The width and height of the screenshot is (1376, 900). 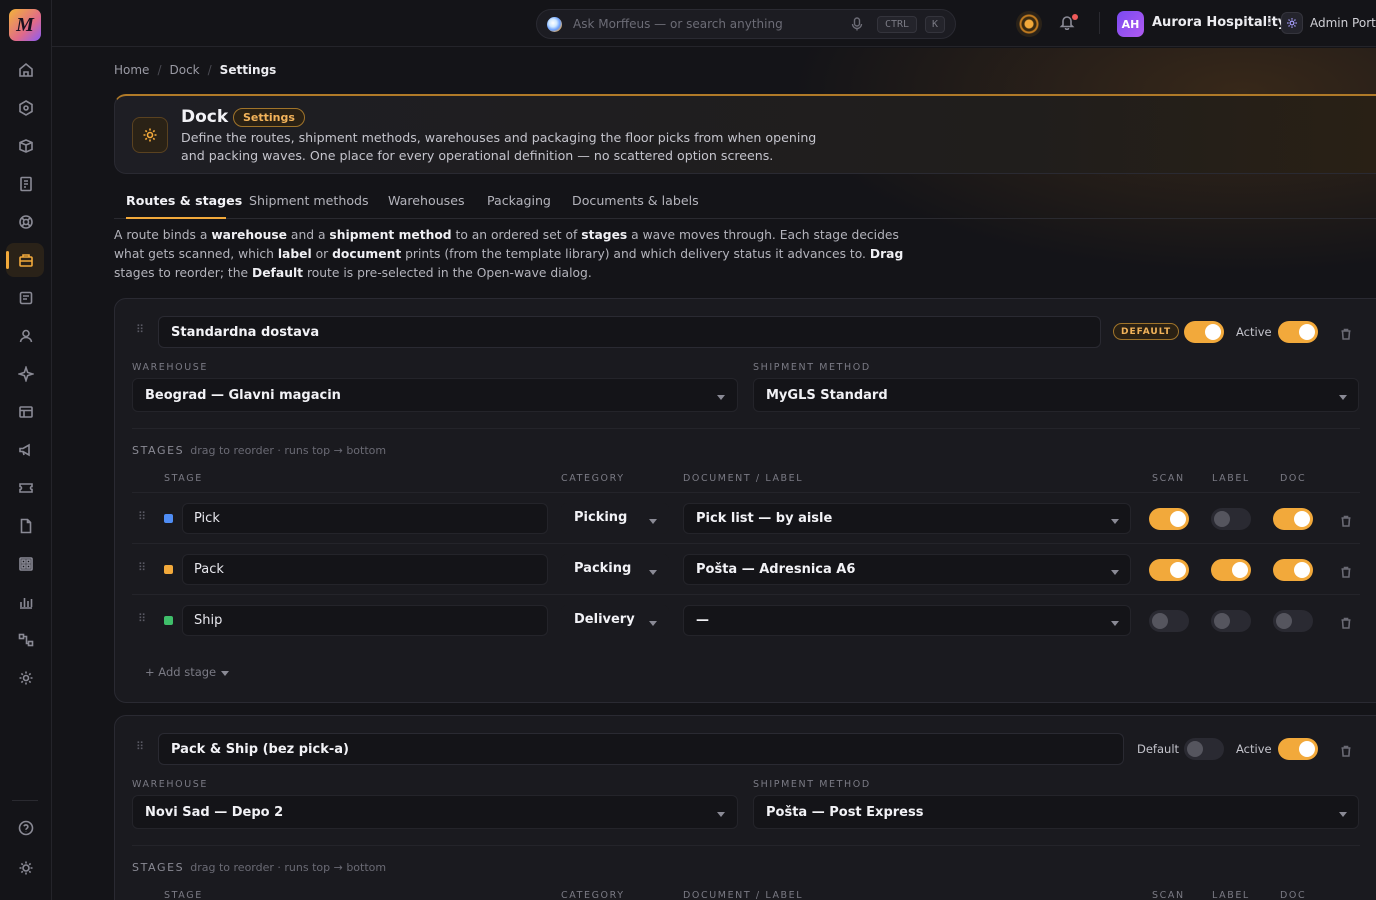 I want to click on divider, so click(x=746, y=594).